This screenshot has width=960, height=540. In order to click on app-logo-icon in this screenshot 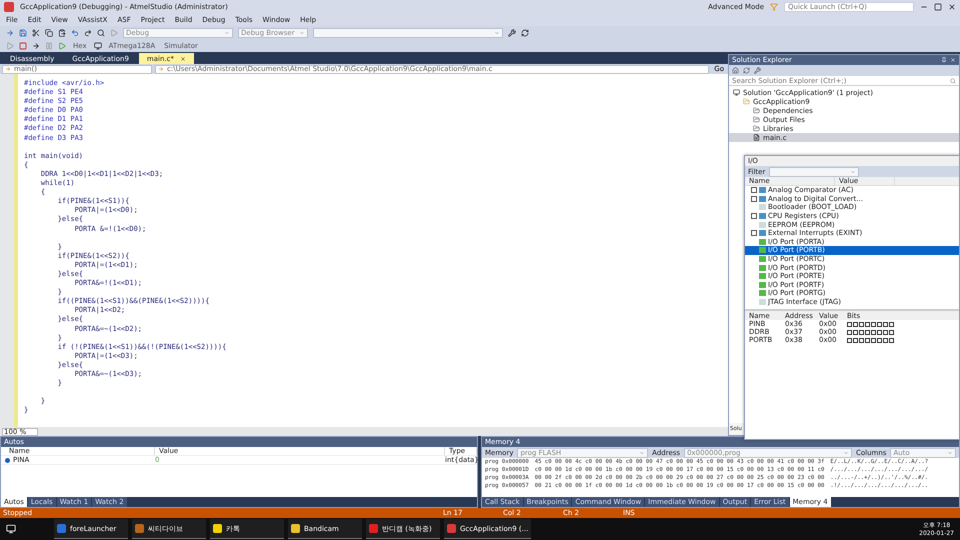, I will do `click(9, 7)`.